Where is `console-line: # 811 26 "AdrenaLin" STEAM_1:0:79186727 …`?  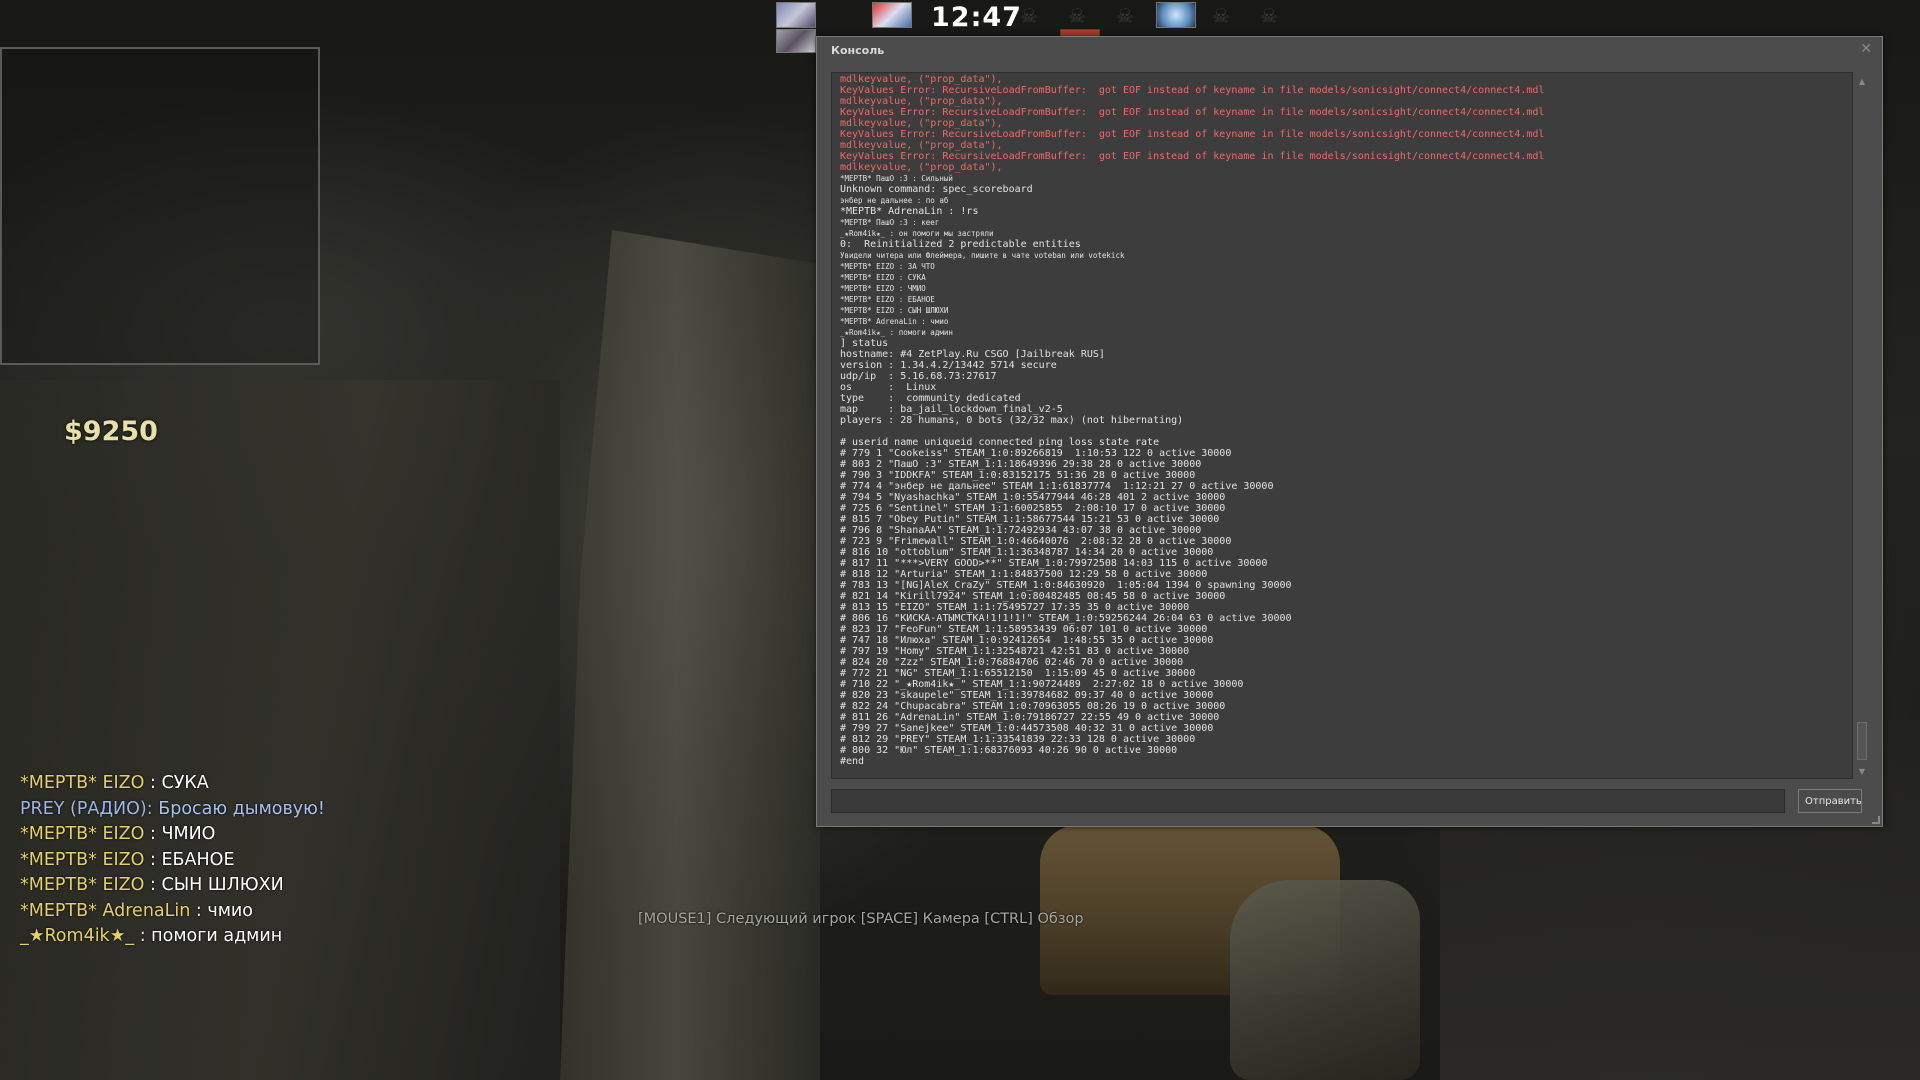 console-line: # 811 26 "AdrenaLin" STEAM_1:0:79186727 … is located at coordinates (1030, 717).